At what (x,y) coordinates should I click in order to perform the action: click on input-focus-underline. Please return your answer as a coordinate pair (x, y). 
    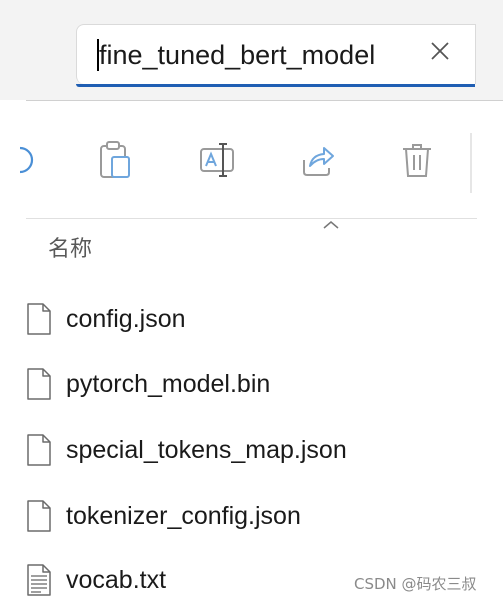
    Looking at the image, I should click on (275, 85).